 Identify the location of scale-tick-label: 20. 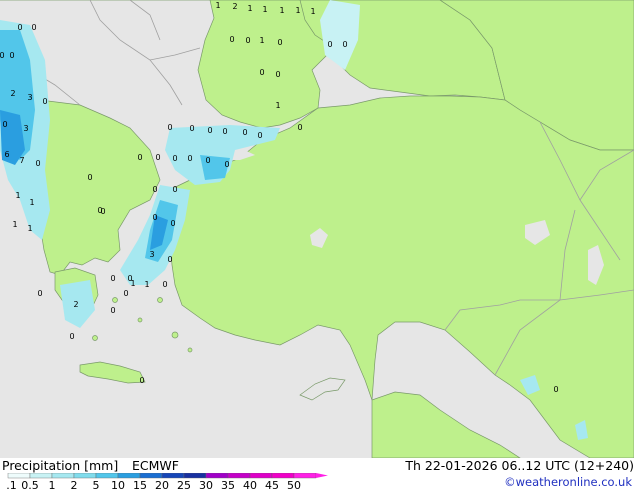
(162, 485).